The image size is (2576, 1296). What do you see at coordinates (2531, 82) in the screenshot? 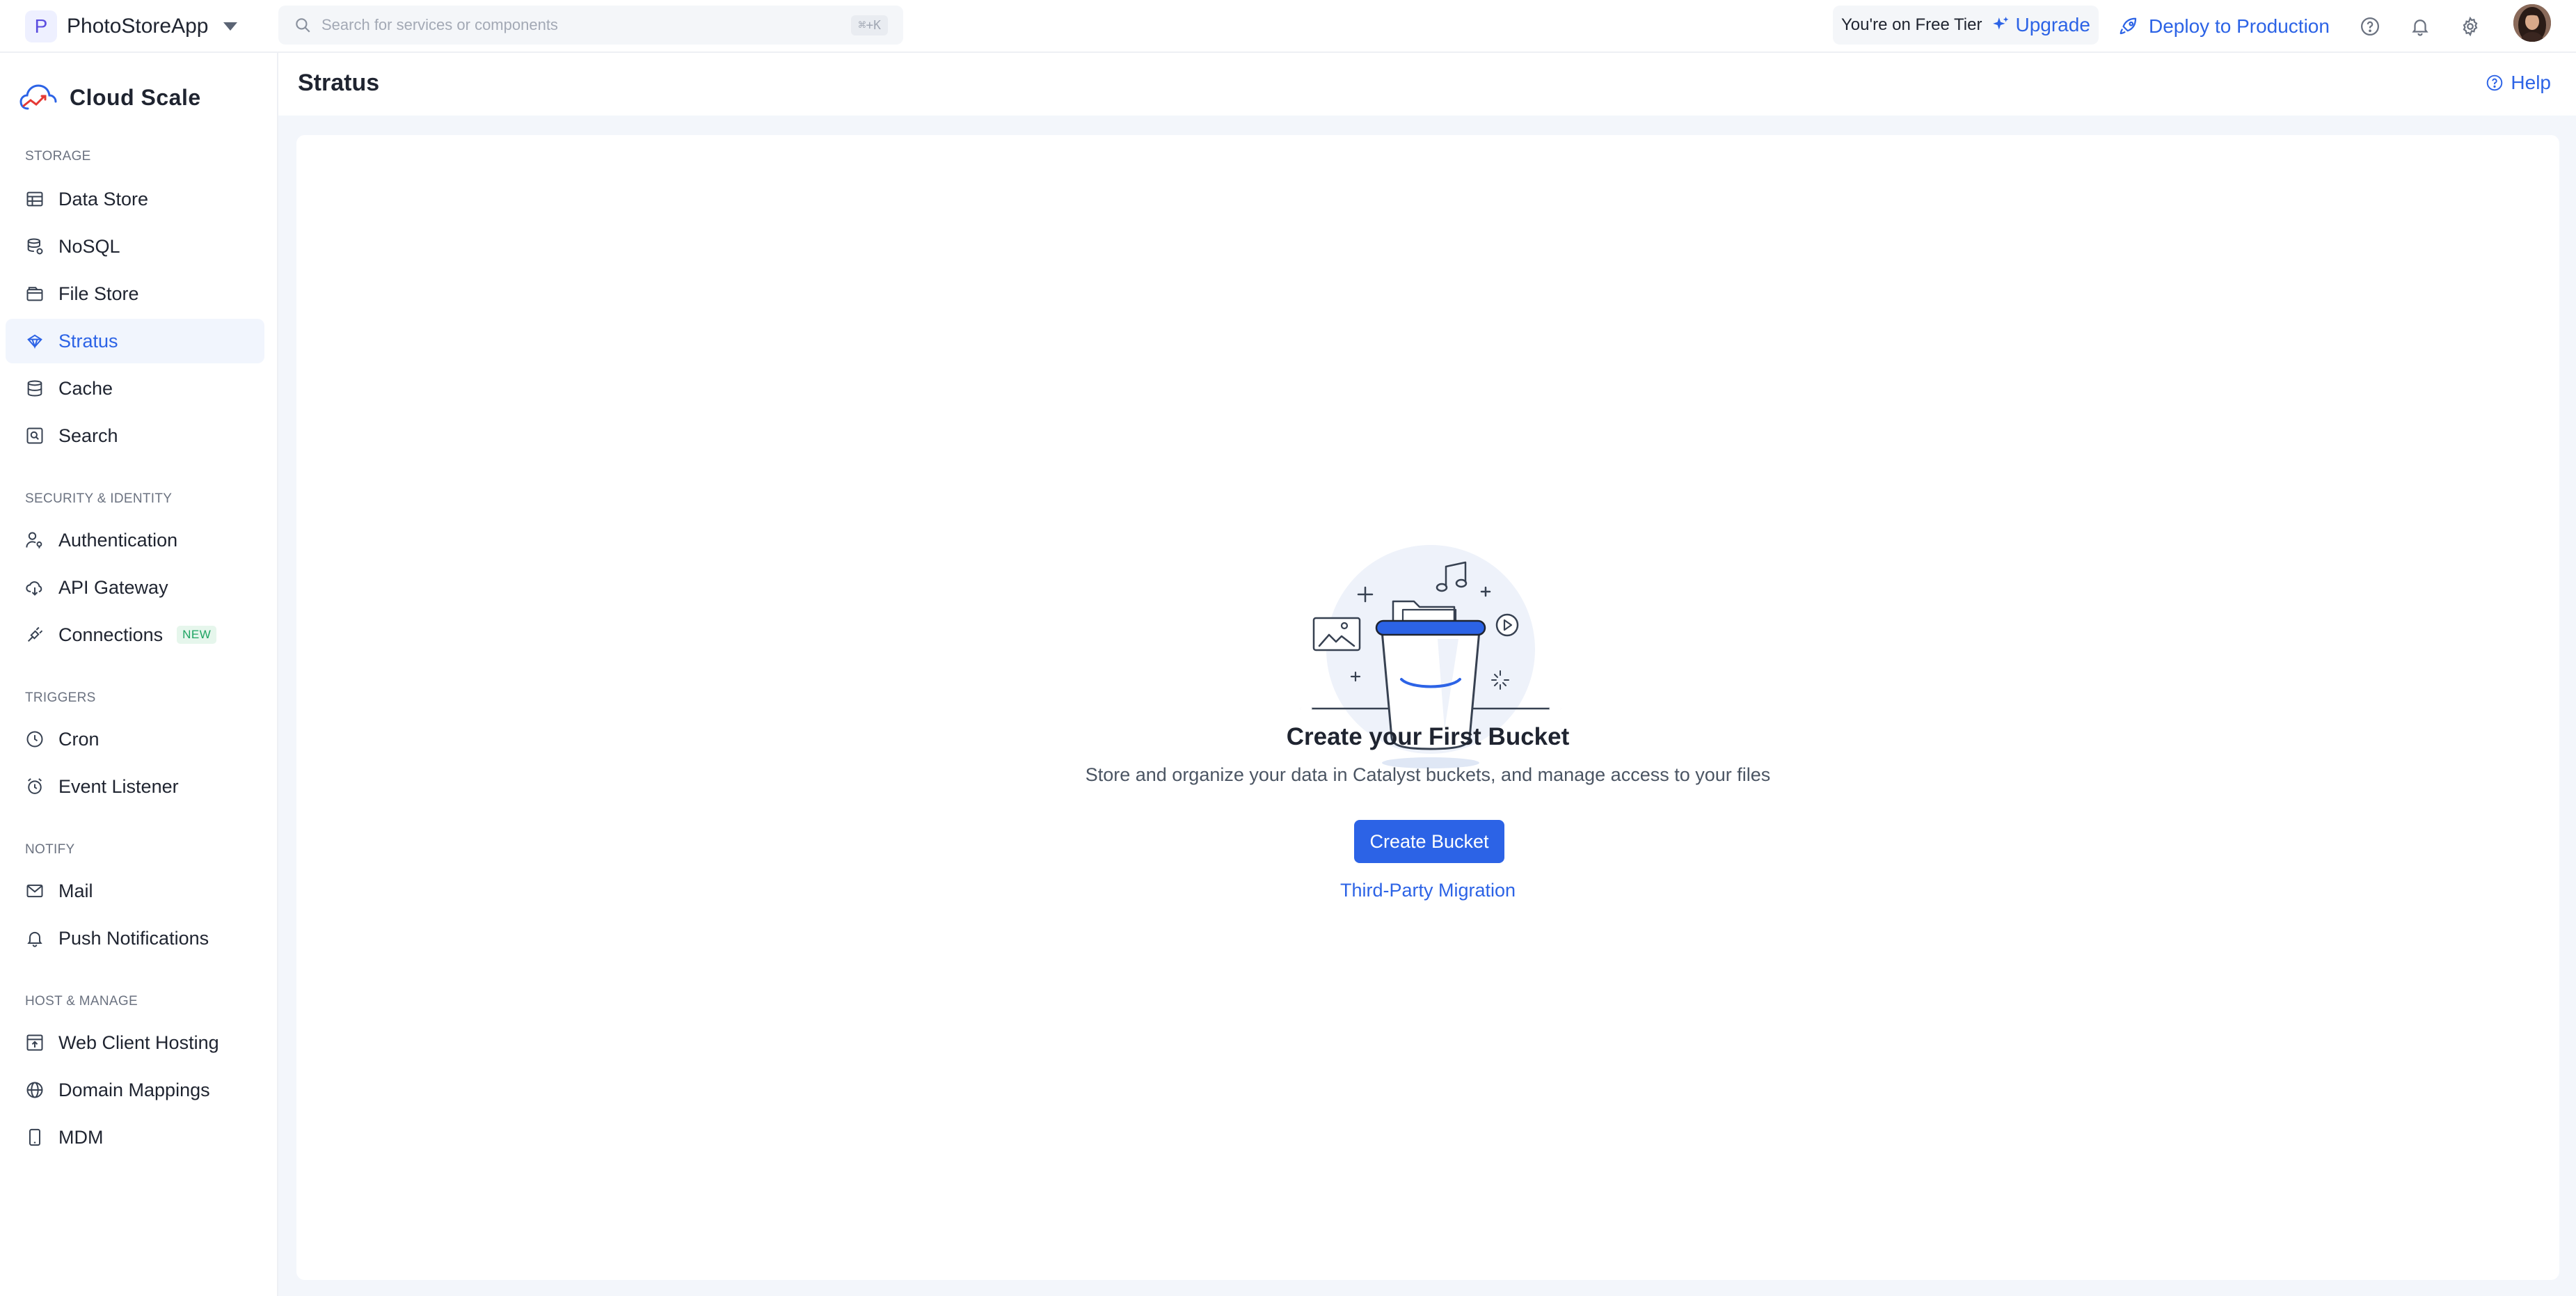
I see `help-label: Help` at bounding box center [2531, 82].